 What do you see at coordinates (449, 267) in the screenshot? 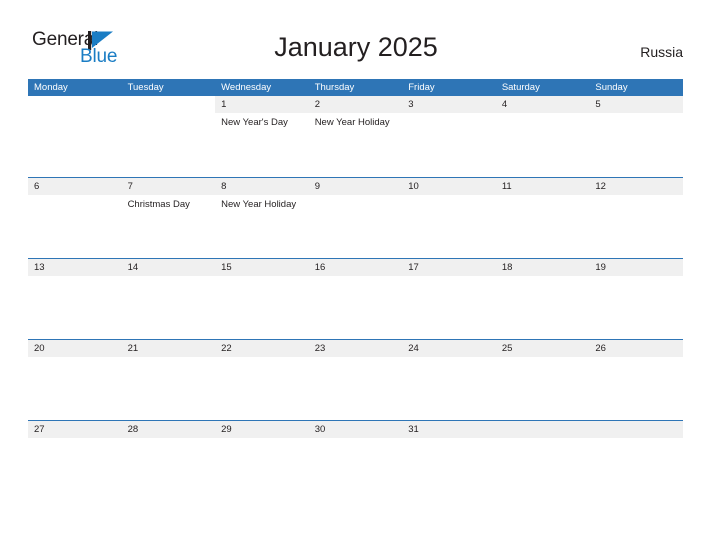
I see `day-number: 17` at bounding box center [449, 267].